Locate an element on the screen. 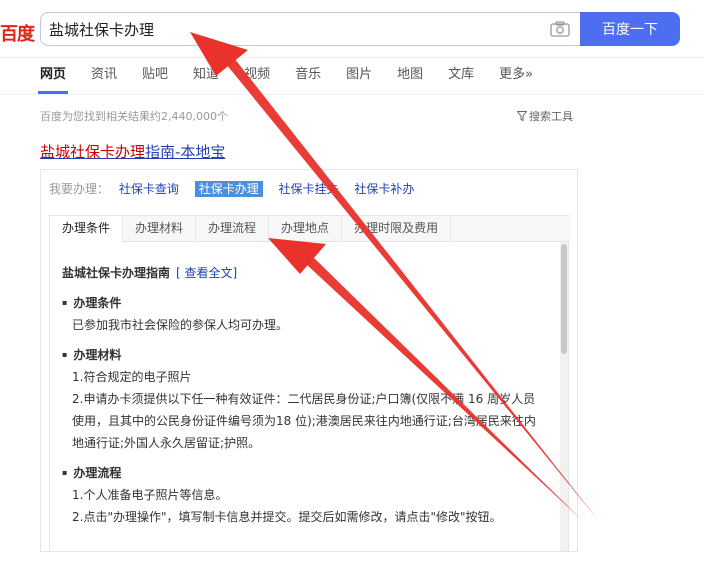 This screenshot has width=703, height=564. search-tools-button: 搜索工具 is located at coordinates (545, 116).